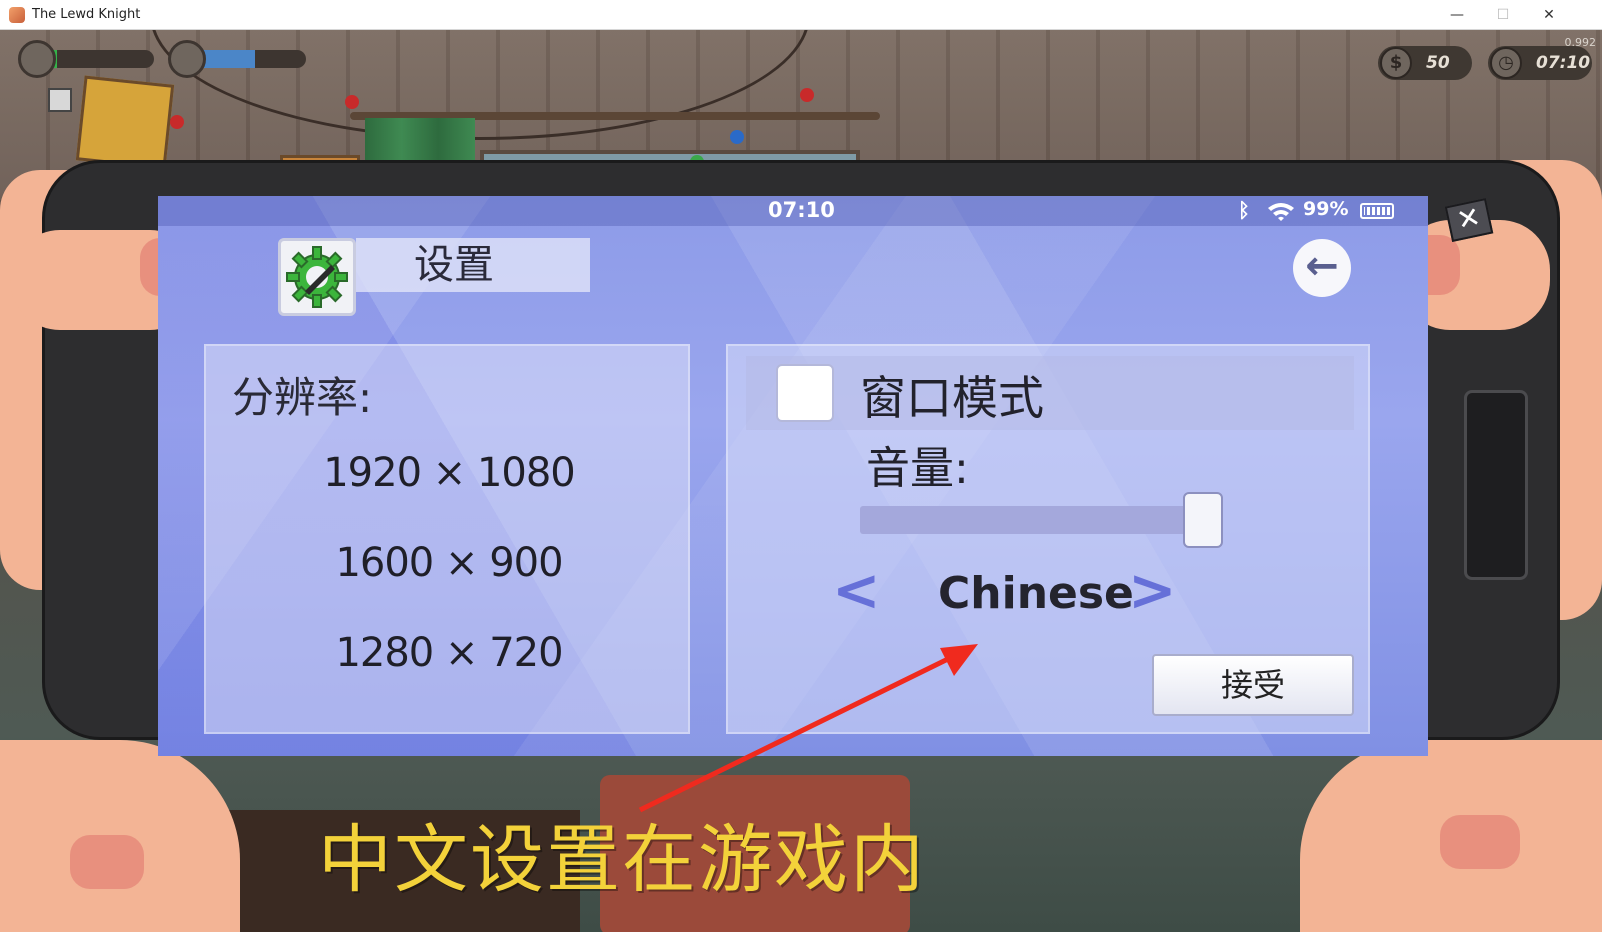  I want to click on stamina-bar, so click(249, 59).